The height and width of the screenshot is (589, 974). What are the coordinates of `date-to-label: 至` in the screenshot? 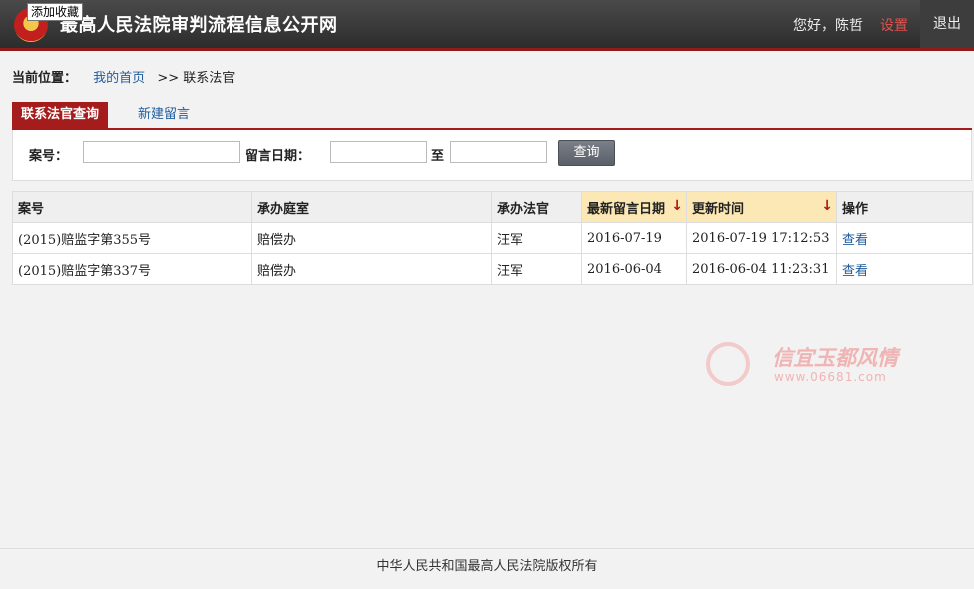 It's located at (438, 156).